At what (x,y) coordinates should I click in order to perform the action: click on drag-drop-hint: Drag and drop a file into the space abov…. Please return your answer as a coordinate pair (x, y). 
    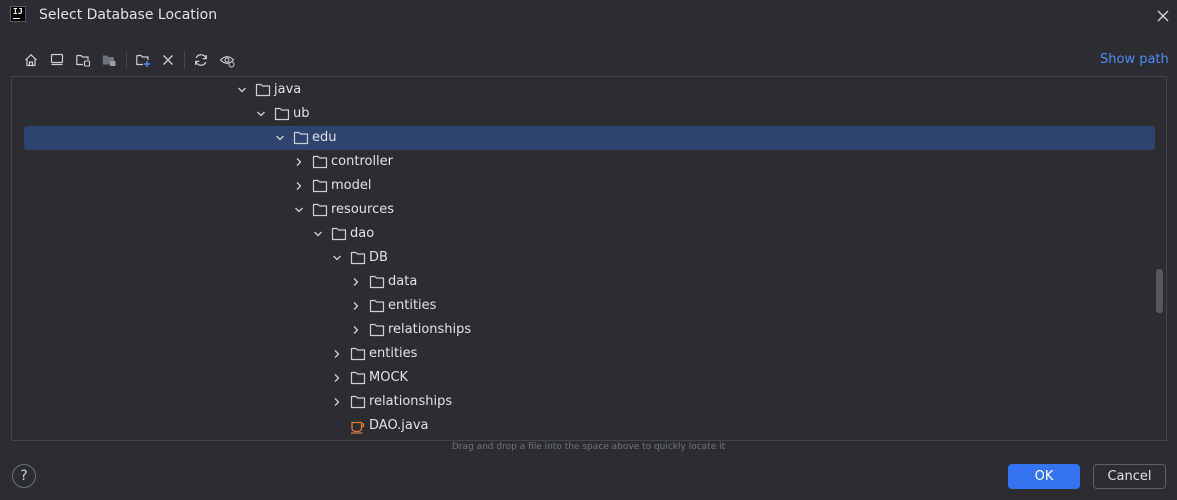
    Looking at the image, I should click on (588, 447).